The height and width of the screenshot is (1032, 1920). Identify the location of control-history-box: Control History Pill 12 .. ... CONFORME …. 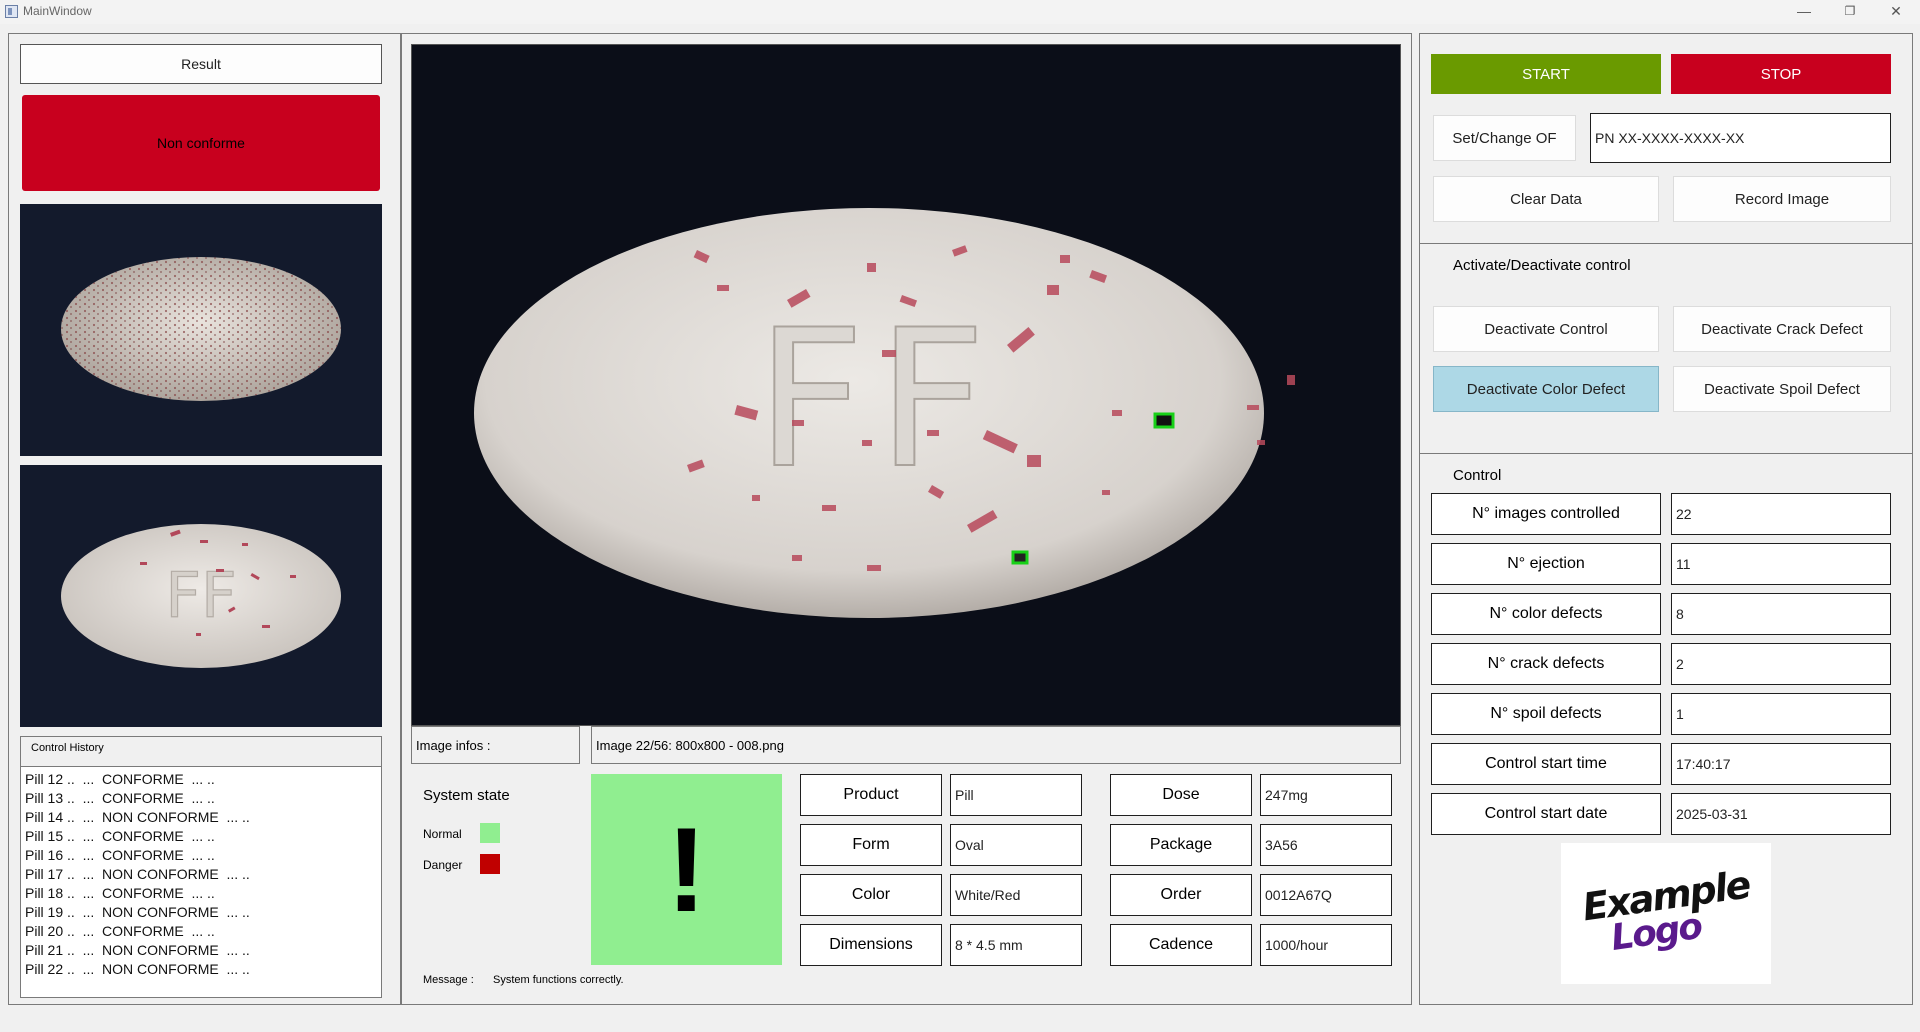
(201, 867).